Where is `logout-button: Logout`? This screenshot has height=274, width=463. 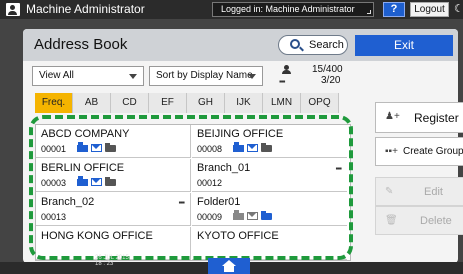 logout-button: Logout is located at coordinates (429, 9).